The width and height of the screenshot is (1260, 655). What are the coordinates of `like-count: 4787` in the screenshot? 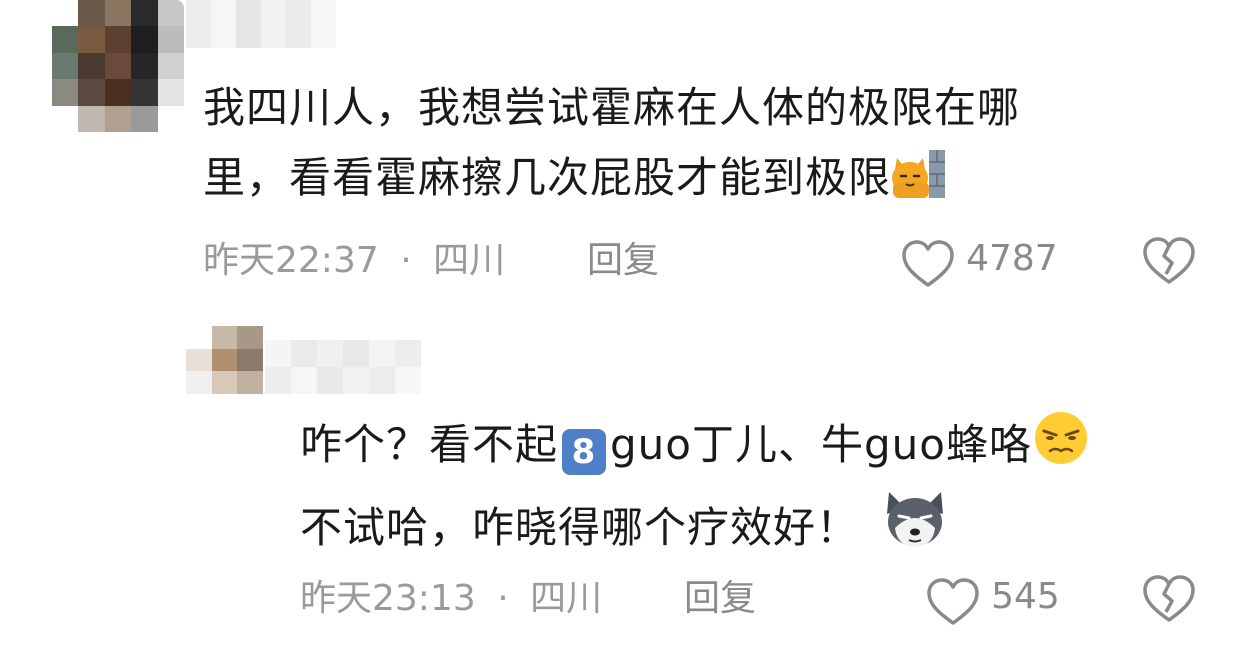 It's located at (1012, 258).